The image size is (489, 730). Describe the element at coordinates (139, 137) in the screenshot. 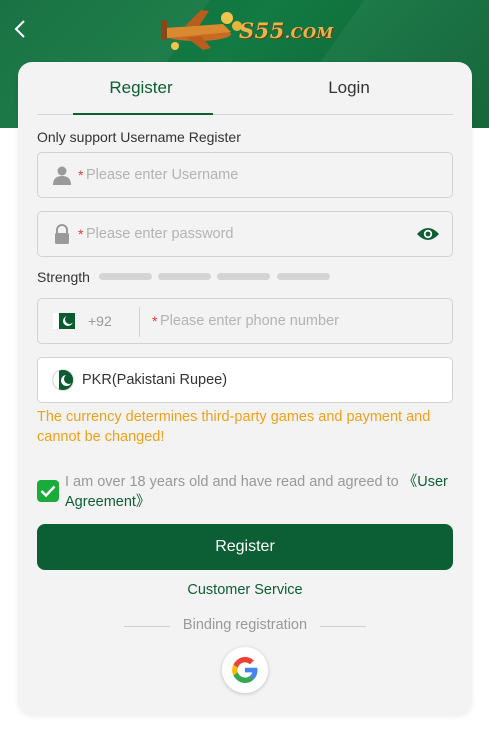

I see `register-hint: Only support Username Register` at that location.